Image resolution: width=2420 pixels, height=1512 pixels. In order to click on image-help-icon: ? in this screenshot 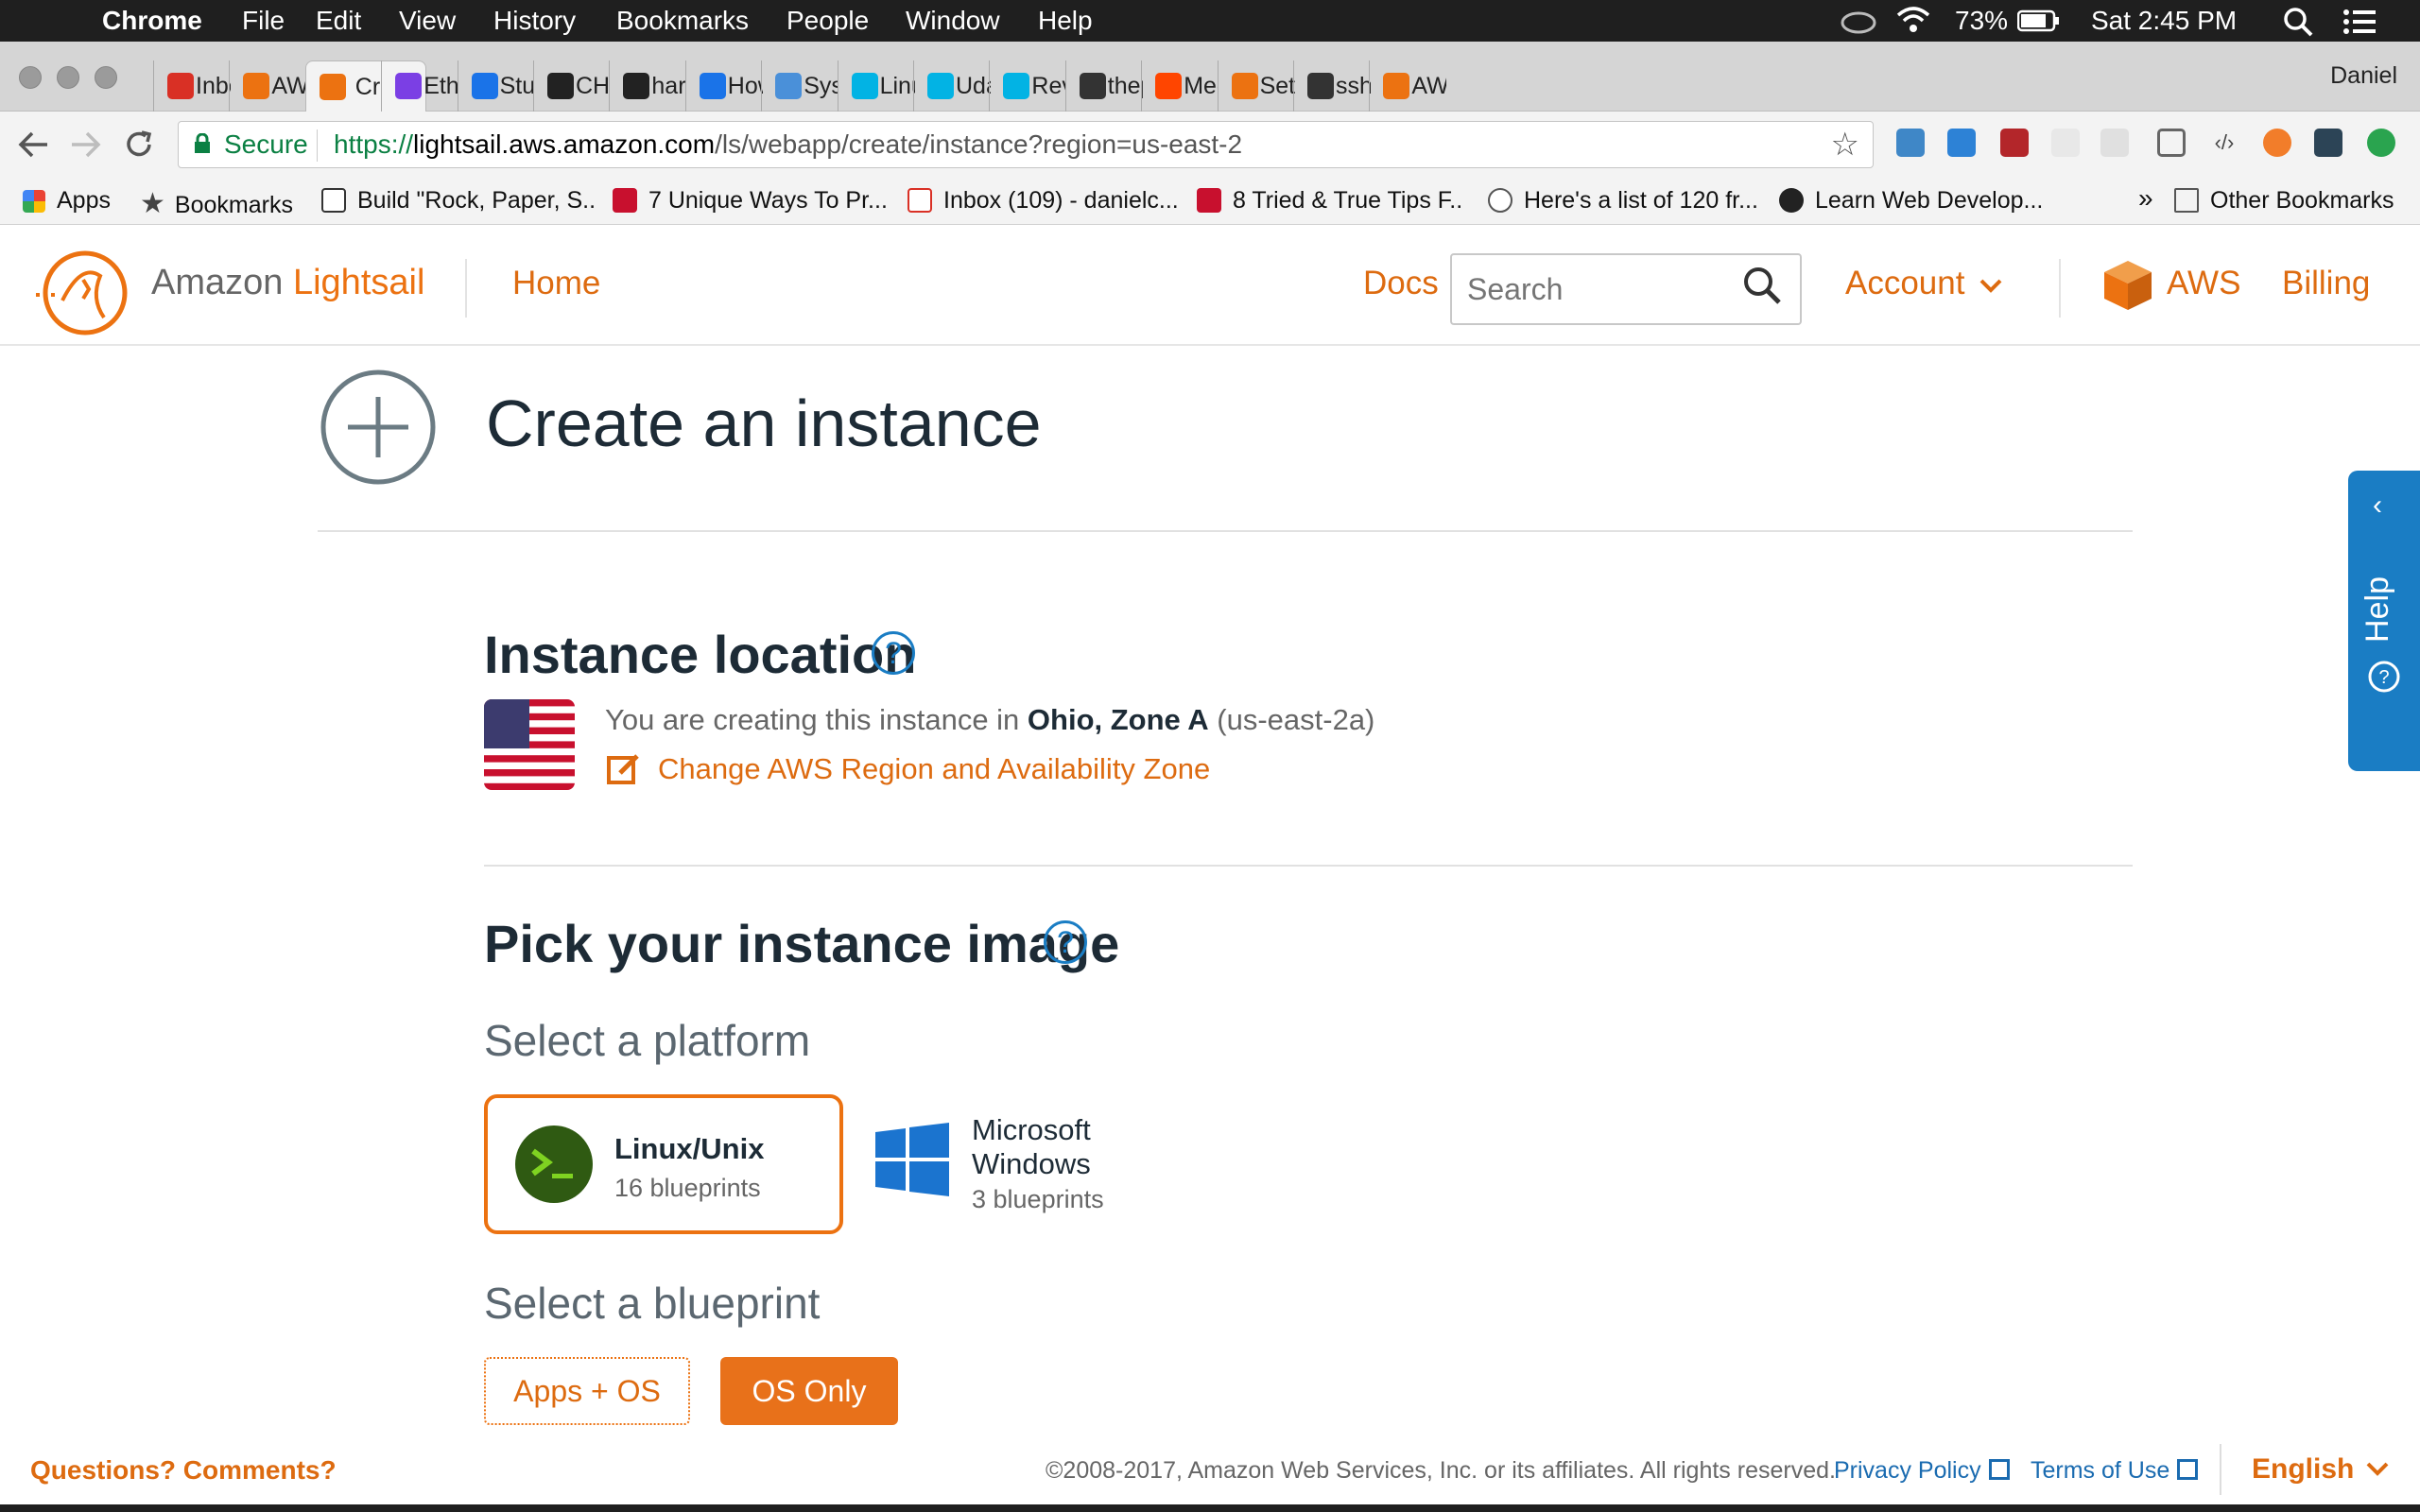, I will do `click(1065, 942)`.